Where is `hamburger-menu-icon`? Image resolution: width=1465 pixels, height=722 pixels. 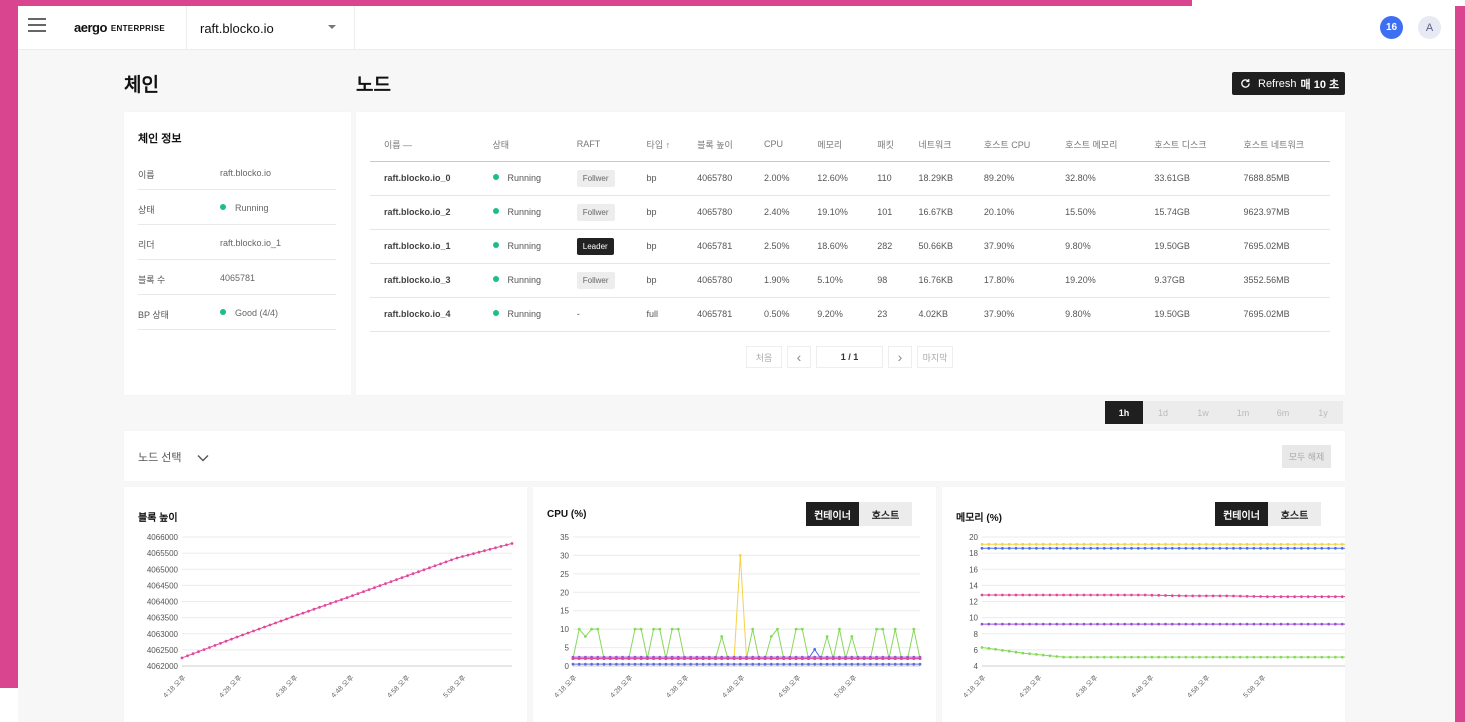 hamburger-menu-icon is located at coordinates (37, 25).